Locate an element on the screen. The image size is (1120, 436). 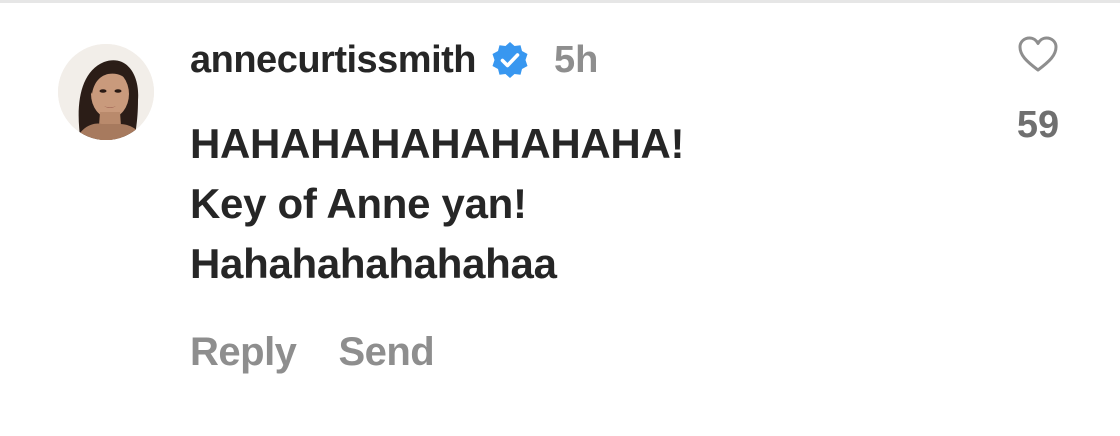
verified-badge-icon is located at coordinates (510, 60).